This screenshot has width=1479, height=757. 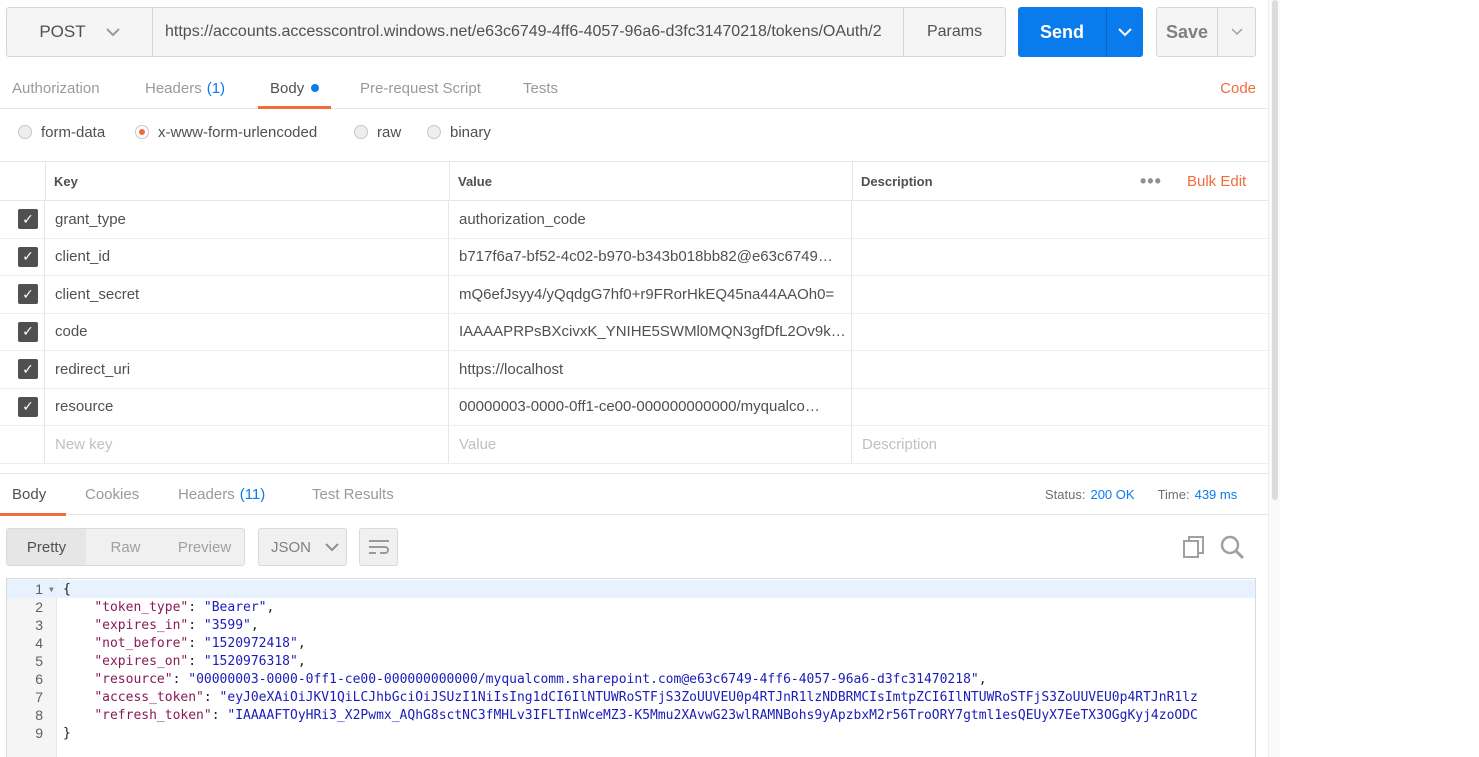 I want to click on json-punct: ,, so click(x=254, y=625).